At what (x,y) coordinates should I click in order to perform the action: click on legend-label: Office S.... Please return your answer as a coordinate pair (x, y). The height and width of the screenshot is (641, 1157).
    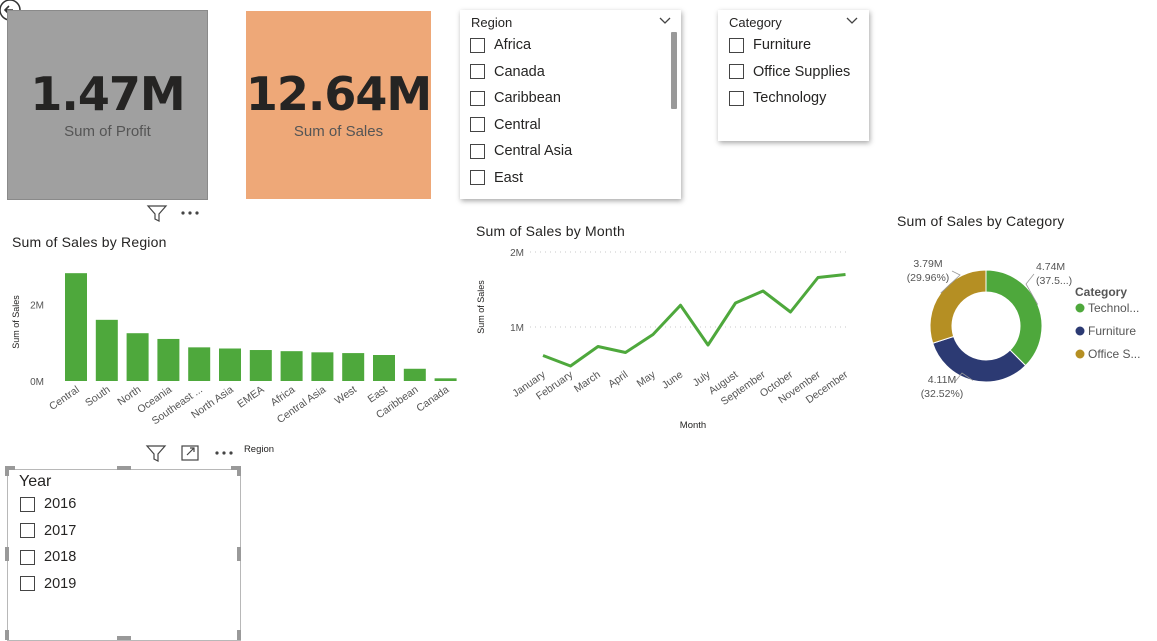
    Looking at the image, I should click on (1114, 354).